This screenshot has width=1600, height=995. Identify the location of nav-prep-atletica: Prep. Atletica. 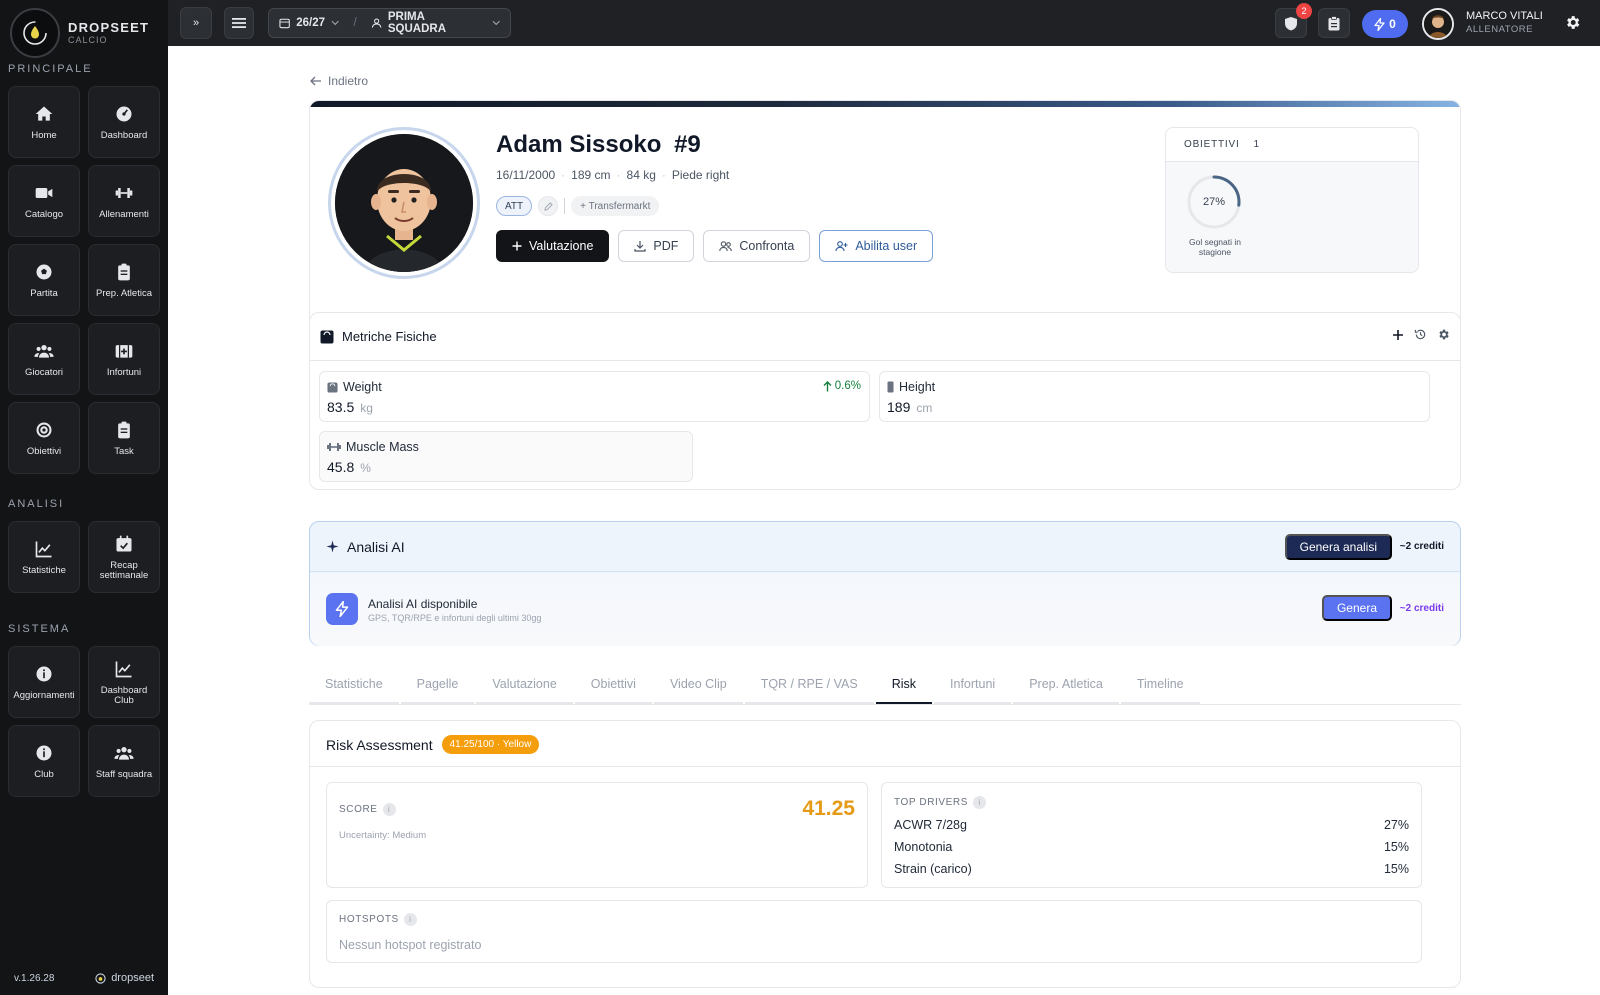
(124, 280).